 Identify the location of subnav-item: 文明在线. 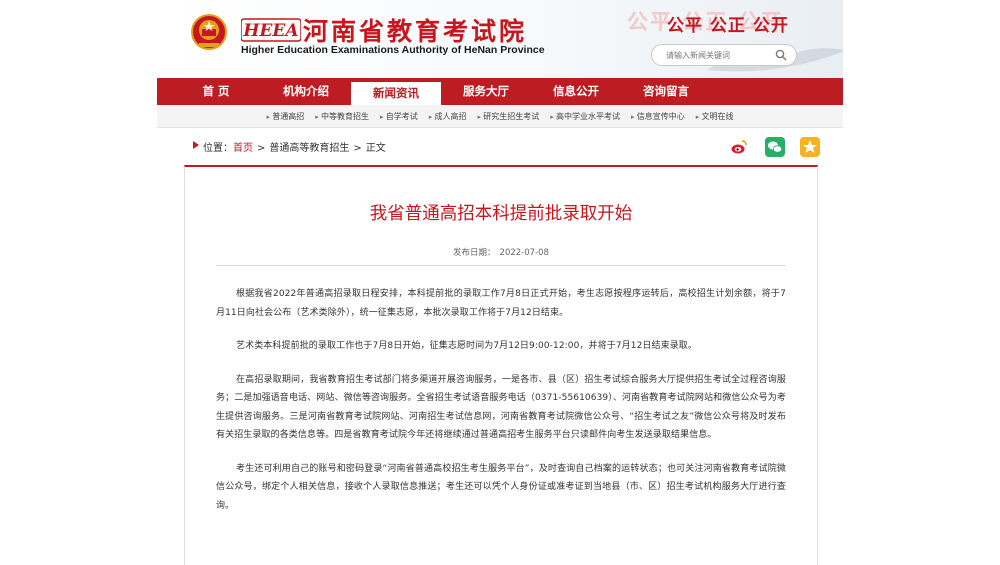
(715, 116).